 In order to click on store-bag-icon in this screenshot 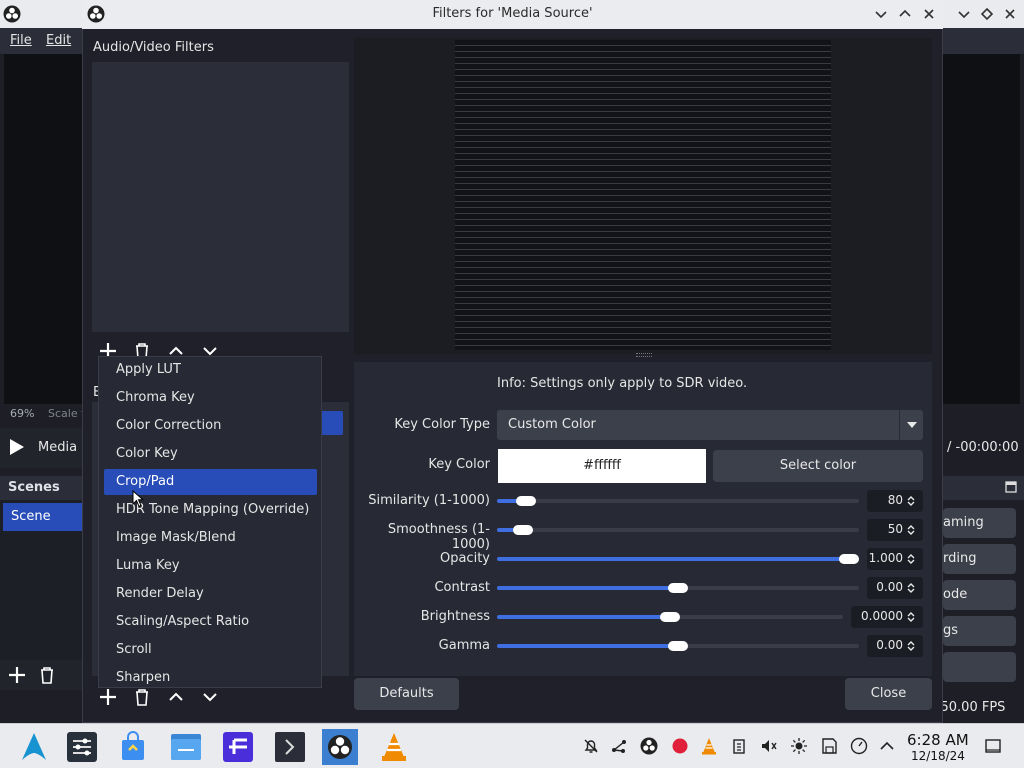, I will do `click(133, 747)`.